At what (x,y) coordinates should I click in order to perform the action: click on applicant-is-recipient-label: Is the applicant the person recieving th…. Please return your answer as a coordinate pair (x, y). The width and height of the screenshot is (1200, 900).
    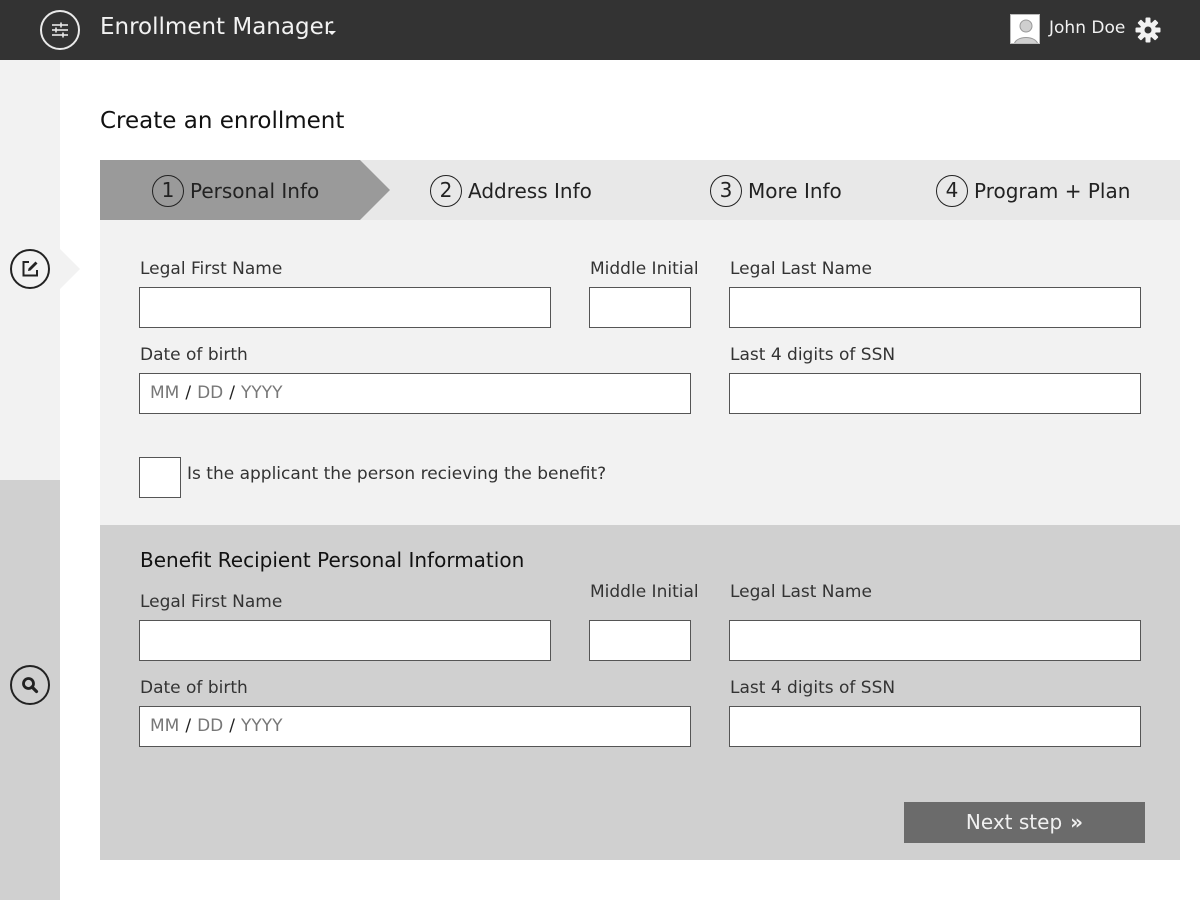
    Looking at the image, I should click on (396, 474).